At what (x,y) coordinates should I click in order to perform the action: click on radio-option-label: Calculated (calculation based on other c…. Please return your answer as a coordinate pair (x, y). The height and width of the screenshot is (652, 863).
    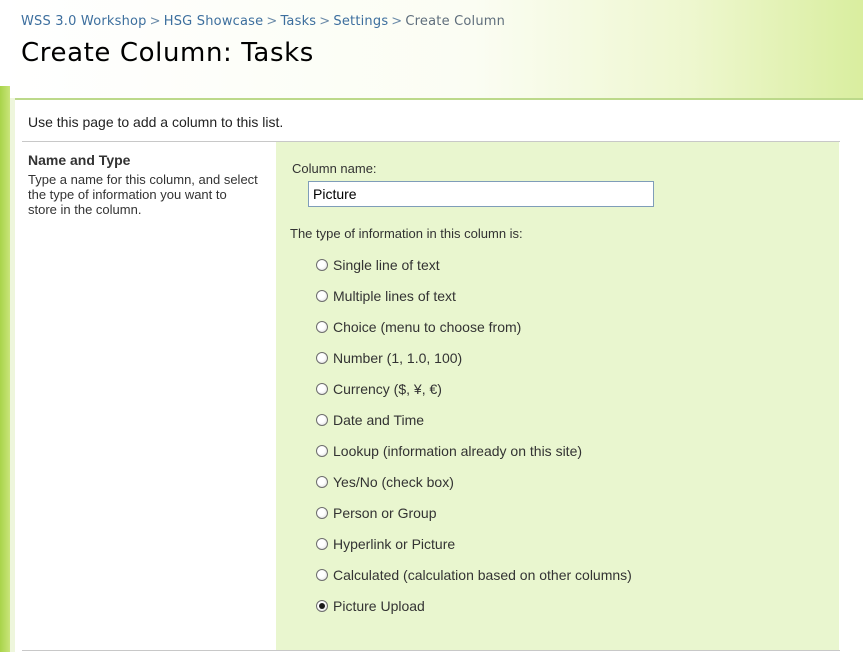
    Looking at the image, I should click on (482, 575).